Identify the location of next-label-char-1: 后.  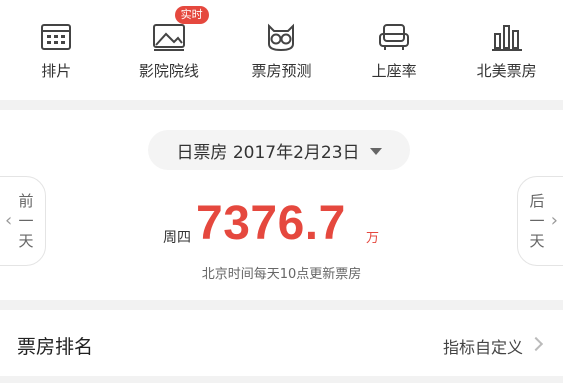
(537, 201).